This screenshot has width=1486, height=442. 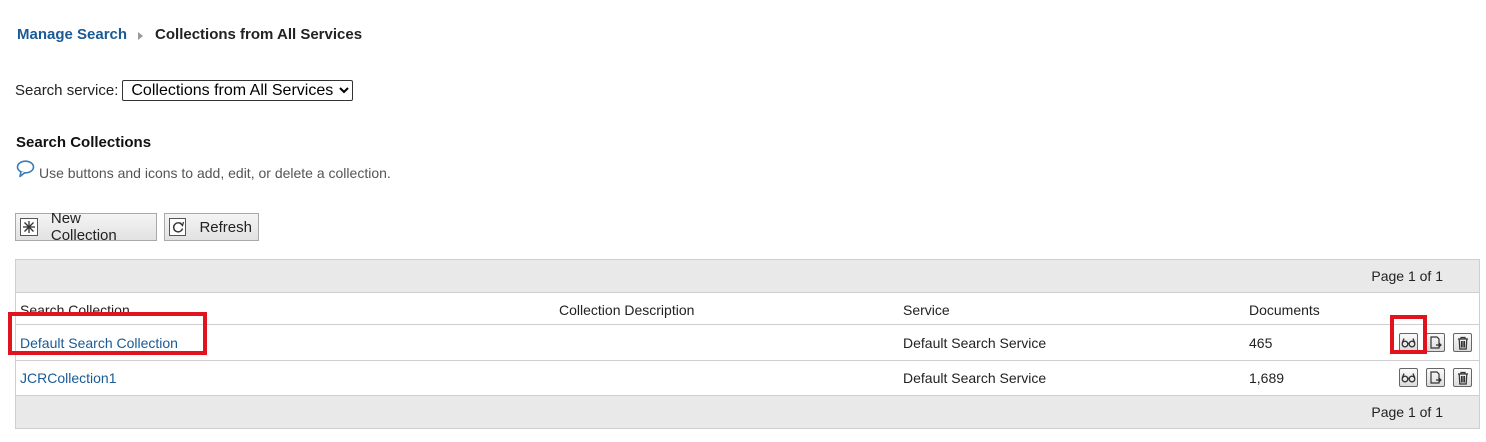 I want to click on section-title: Search Collections, so click(x=84, y=142).